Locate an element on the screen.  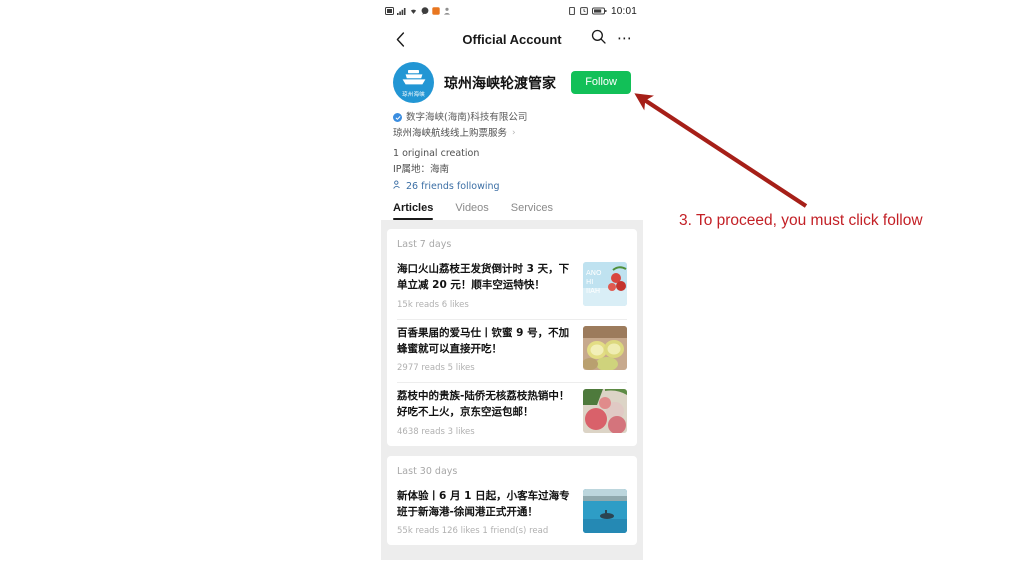
search-icon is located at coordinates (598, 39).